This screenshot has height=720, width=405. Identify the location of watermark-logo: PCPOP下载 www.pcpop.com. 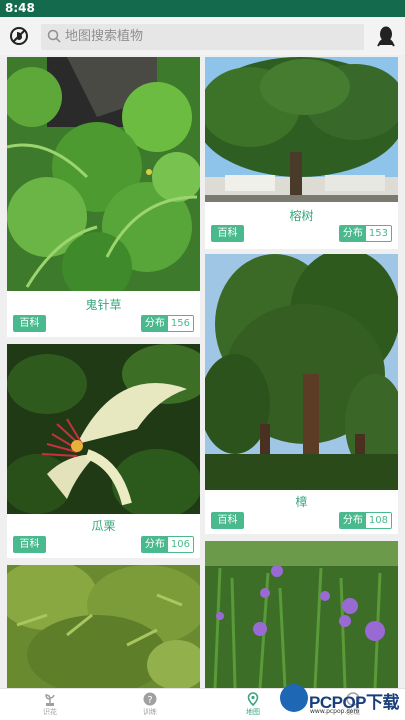
(342, 701).